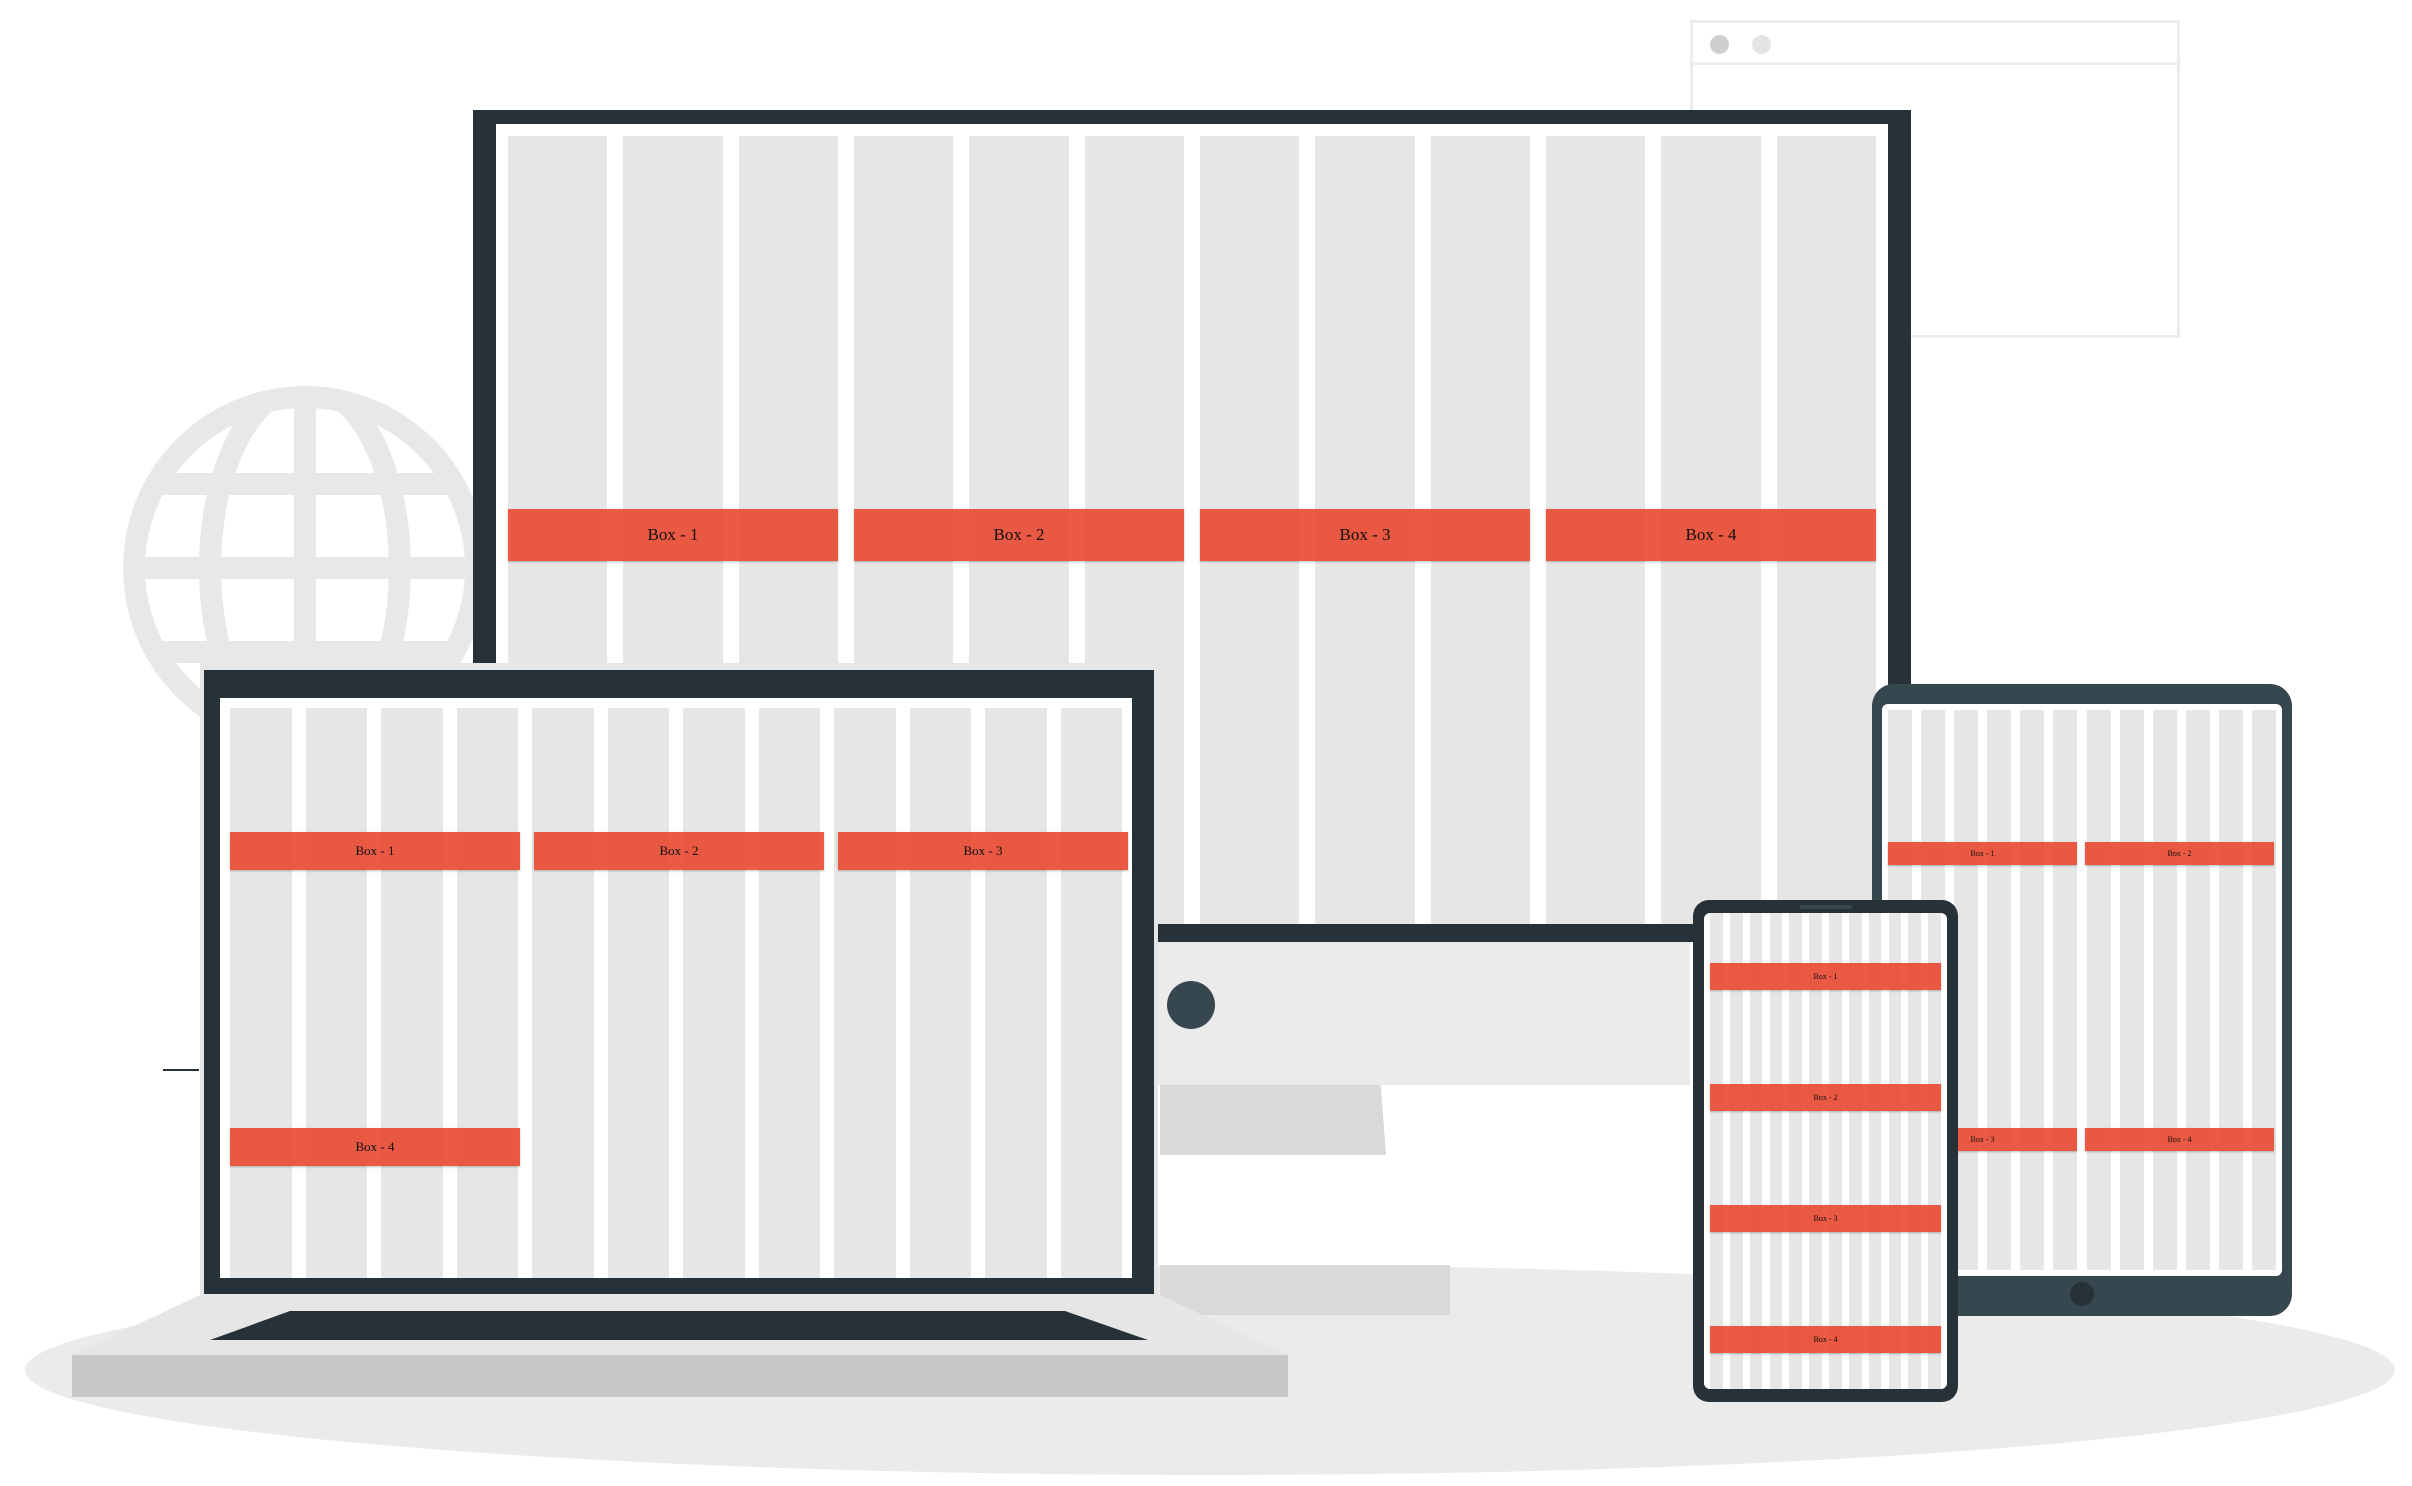 The height and width of the screenshot is (1486, 2412). Describe the element at coordinates (2082, 1294) in the screenshot. I see `tablet-home-button-icon` at that location.